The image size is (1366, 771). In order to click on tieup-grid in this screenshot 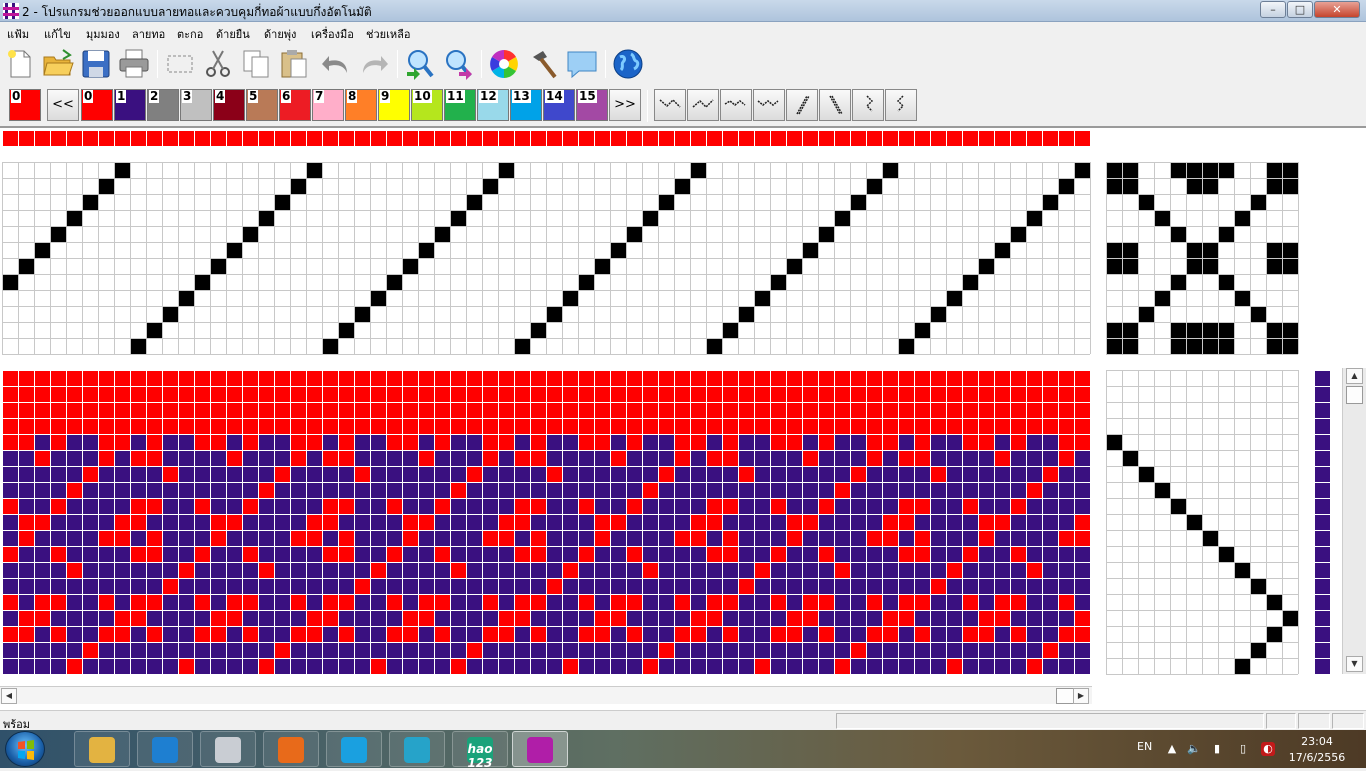, I will do `click(1203, 259)`.